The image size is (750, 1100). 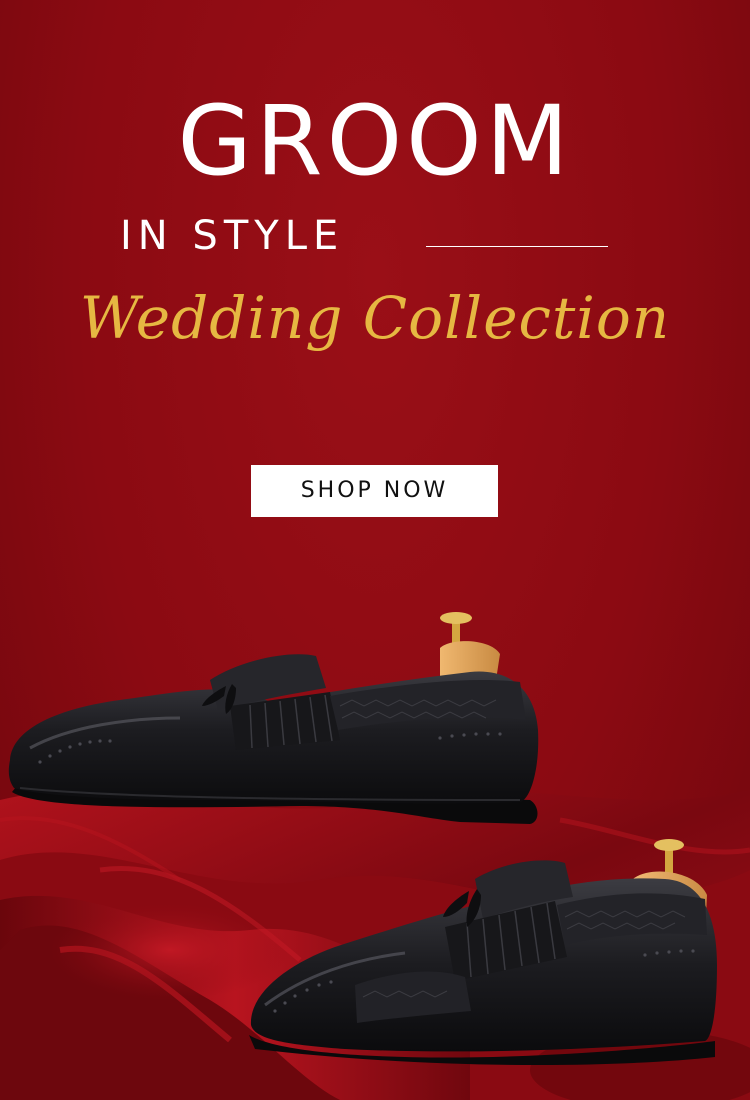 What do you see at coordinates (375, 318) in the screenshot?
I see `wedding-collection-title: Wedding Collection` at bounding box center [375, 318].